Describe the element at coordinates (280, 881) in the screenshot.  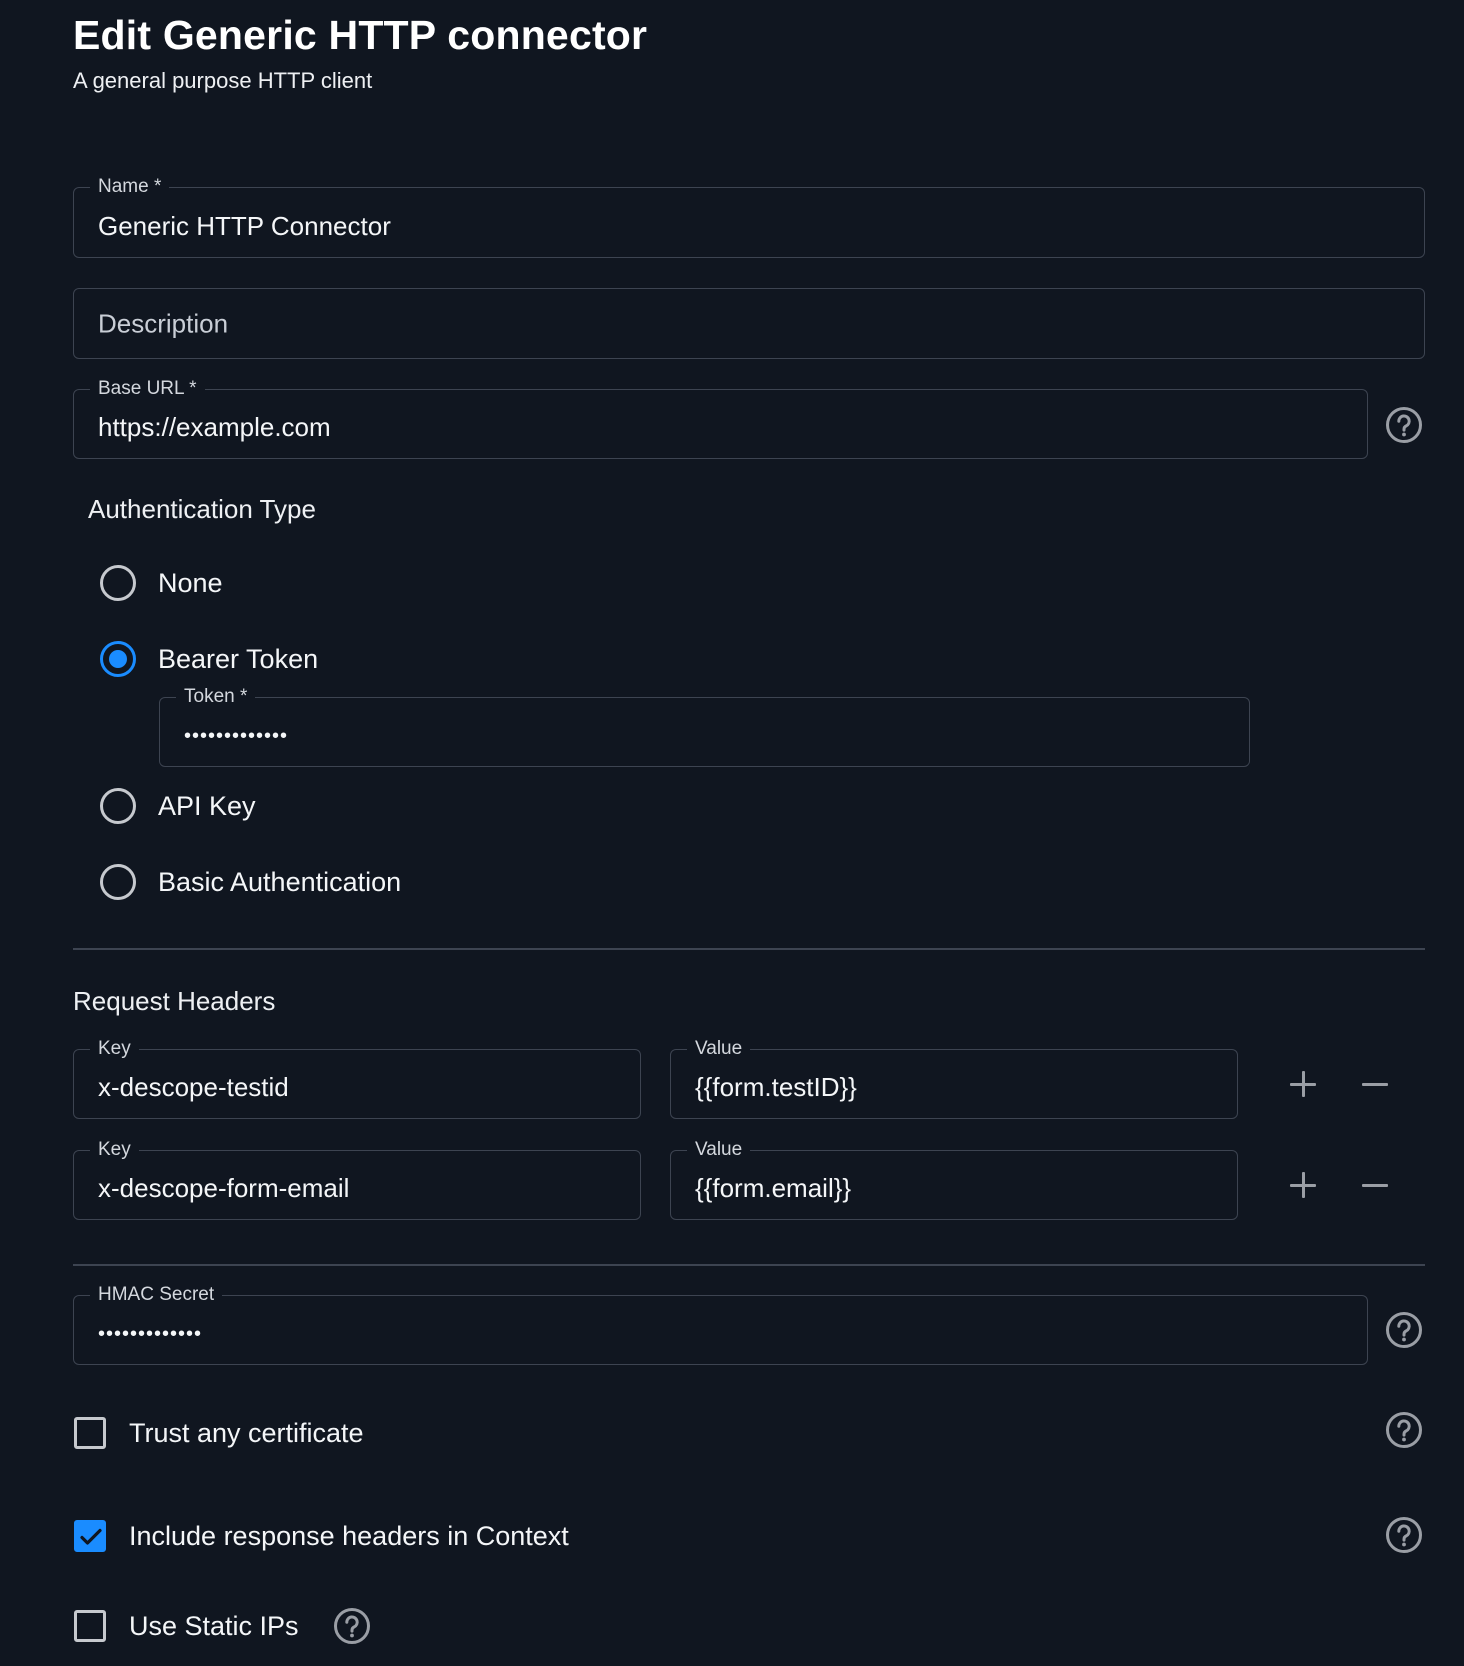
I see `auth-option-label: Basic Authentication` at that location.